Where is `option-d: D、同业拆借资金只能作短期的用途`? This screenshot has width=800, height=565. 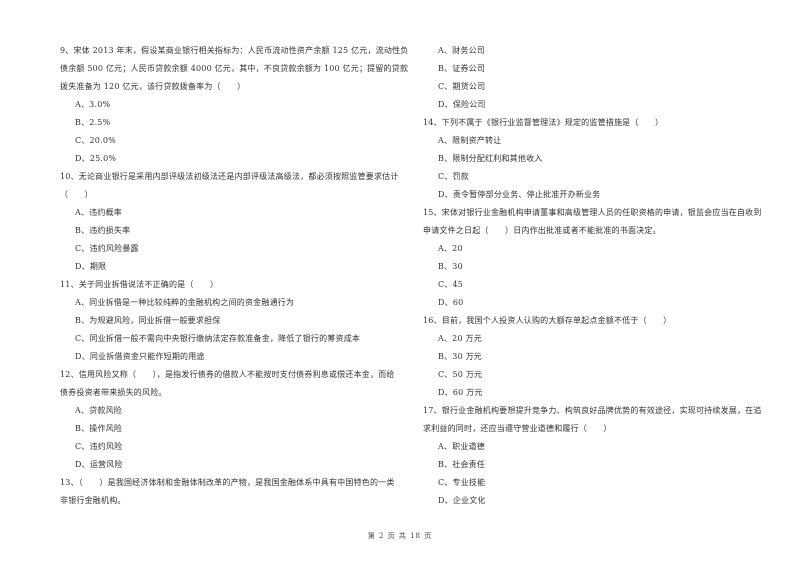
option-d: D、同业拆借资金只能作短期的用途 is located at coordinates (140, 356).